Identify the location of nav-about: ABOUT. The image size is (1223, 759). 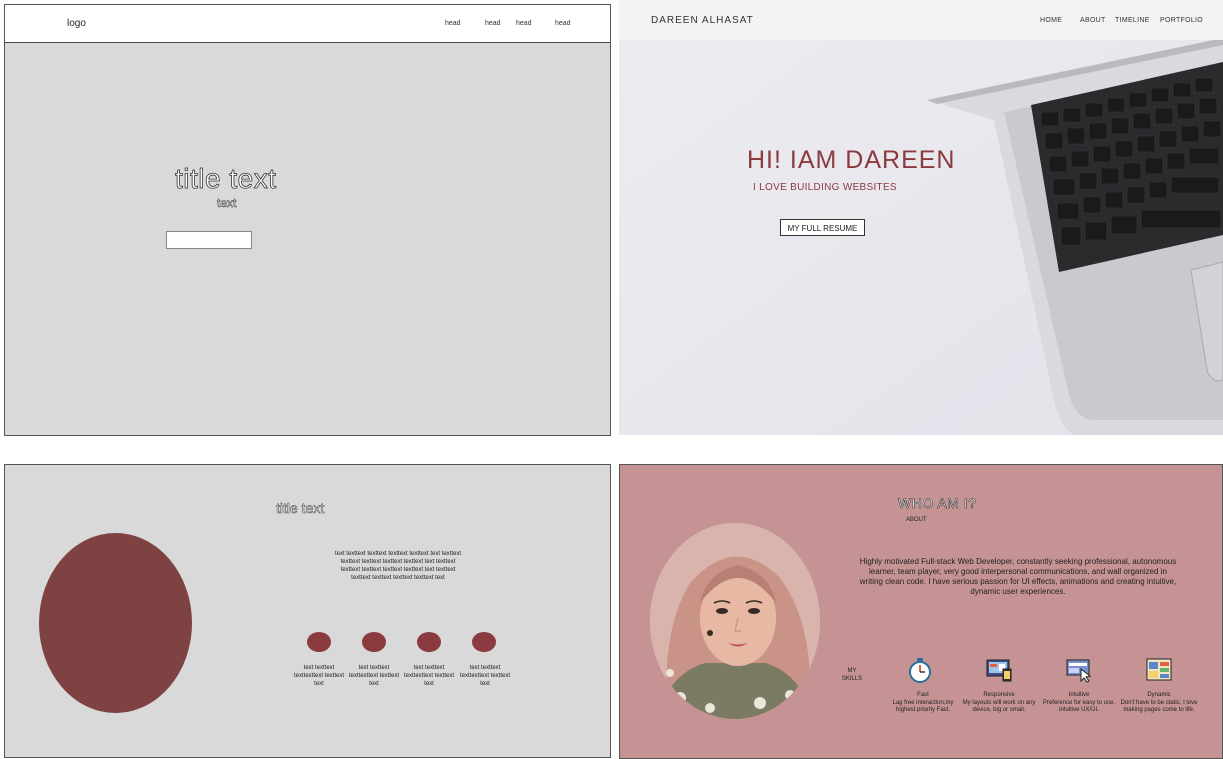
(1093, 20).